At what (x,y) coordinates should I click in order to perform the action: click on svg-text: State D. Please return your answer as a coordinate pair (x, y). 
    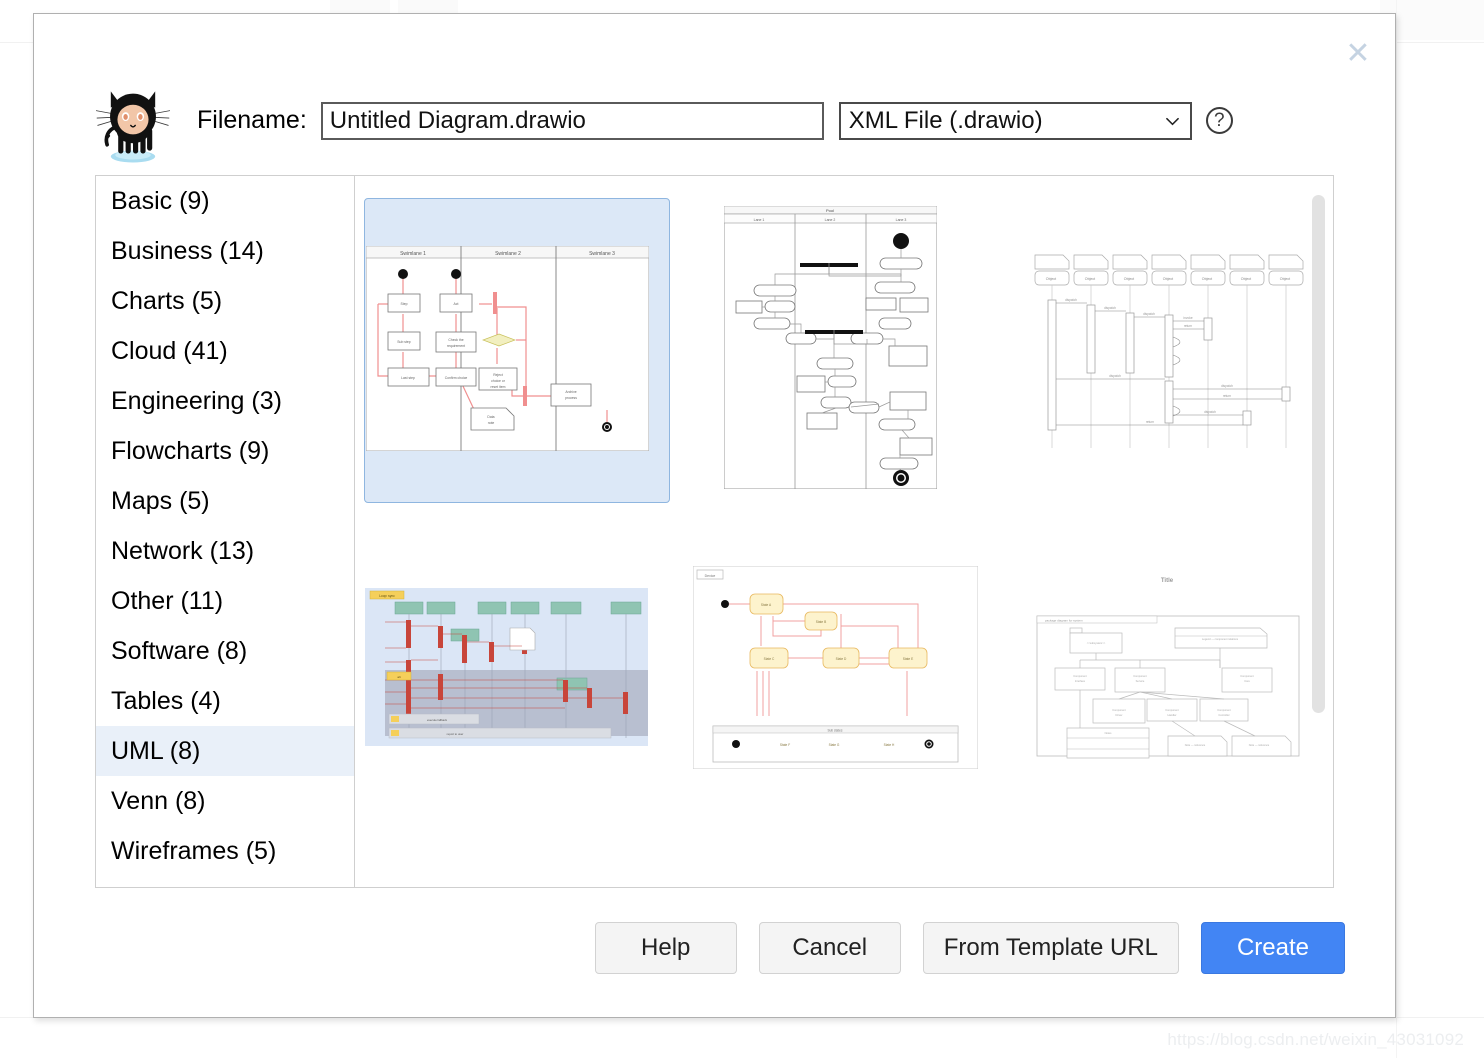
    Looking at the image, I should click on (841, 659).